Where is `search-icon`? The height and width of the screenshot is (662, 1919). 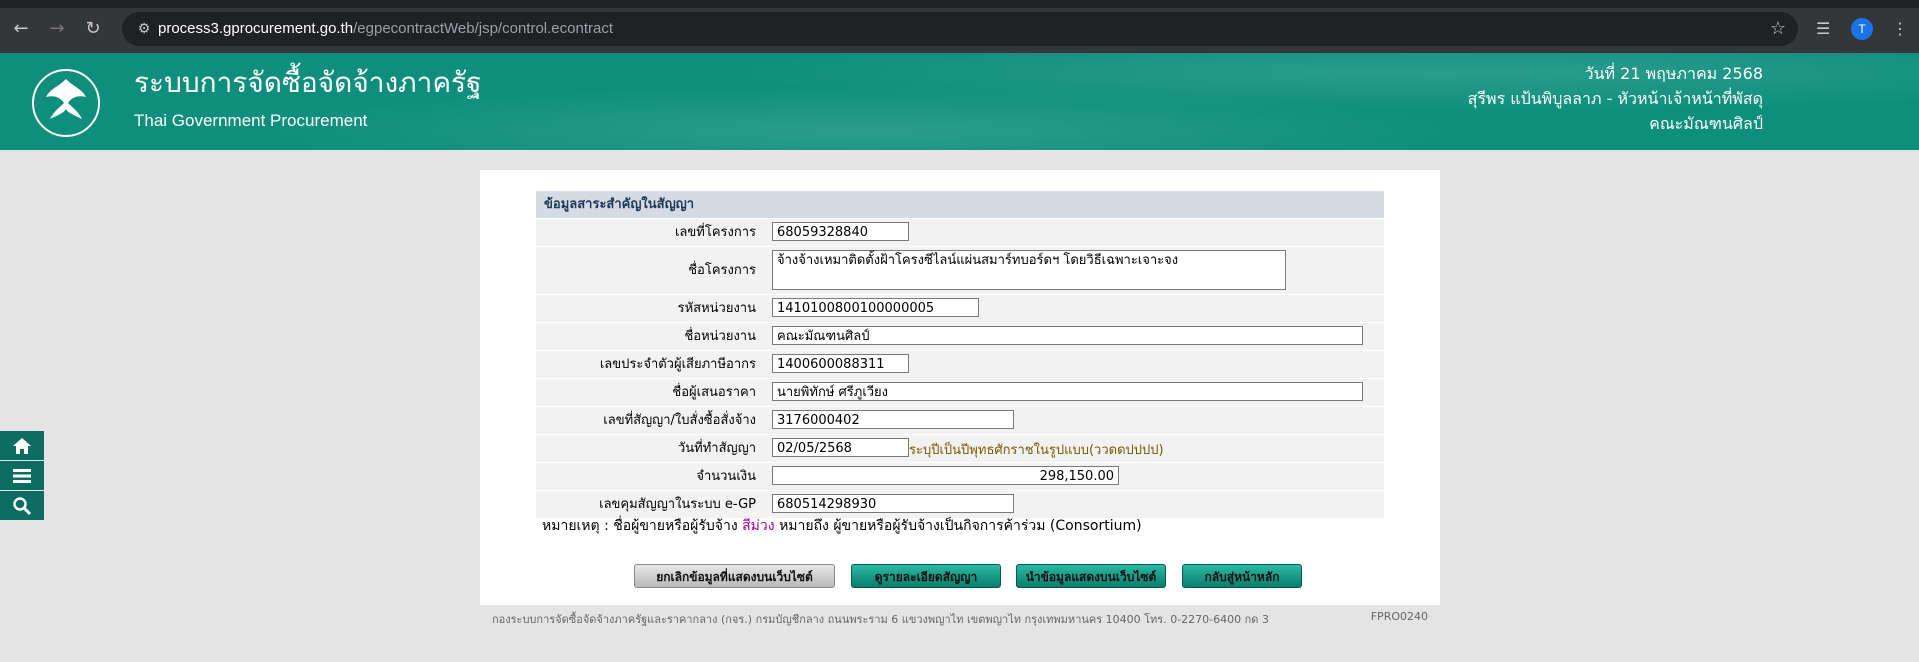 search-icon is located at coordinates (22, 505).